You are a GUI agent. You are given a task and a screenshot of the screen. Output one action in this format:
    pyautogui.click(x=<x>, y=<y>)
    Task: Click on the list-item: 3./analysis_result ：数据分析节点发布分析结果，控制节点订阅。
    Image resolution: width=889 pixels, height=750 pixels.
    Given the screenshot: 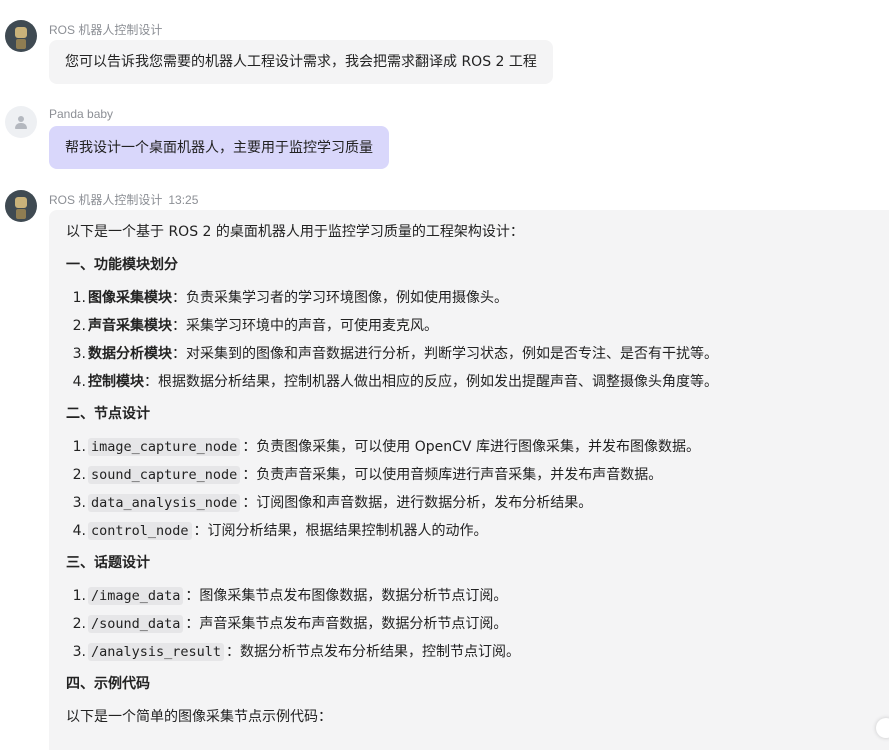 What is the action you would take?
    pyautogui.click(x=293, y=652)
    